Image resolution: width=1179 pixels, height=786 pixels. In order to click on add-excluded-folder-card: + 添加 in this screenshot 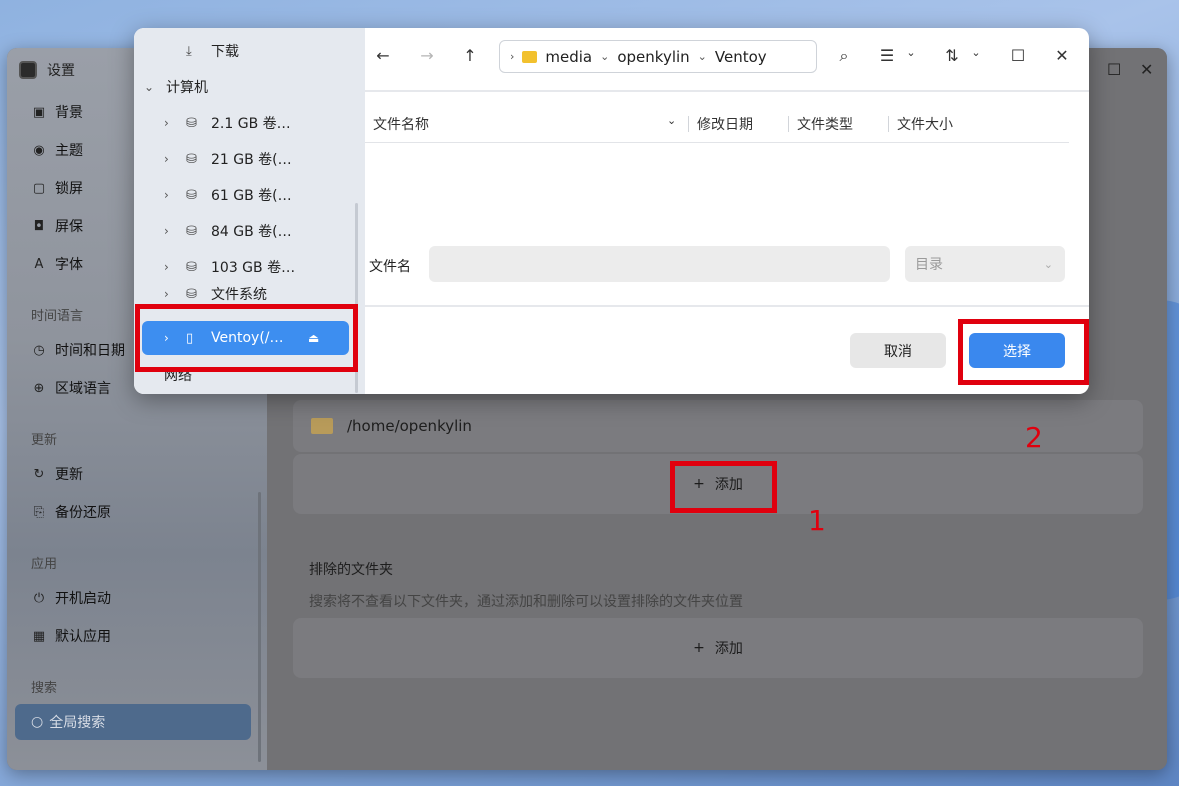, I will do `click(718, 648)`.